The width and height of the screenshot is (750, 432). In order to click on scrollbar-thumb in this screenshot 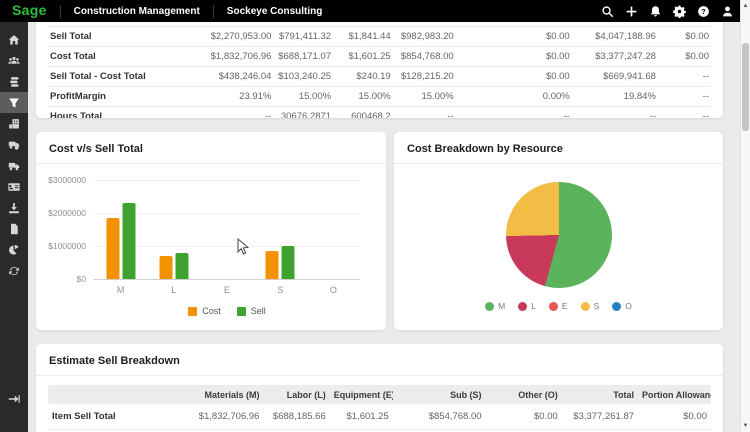, I will do `click(745, 87)`.